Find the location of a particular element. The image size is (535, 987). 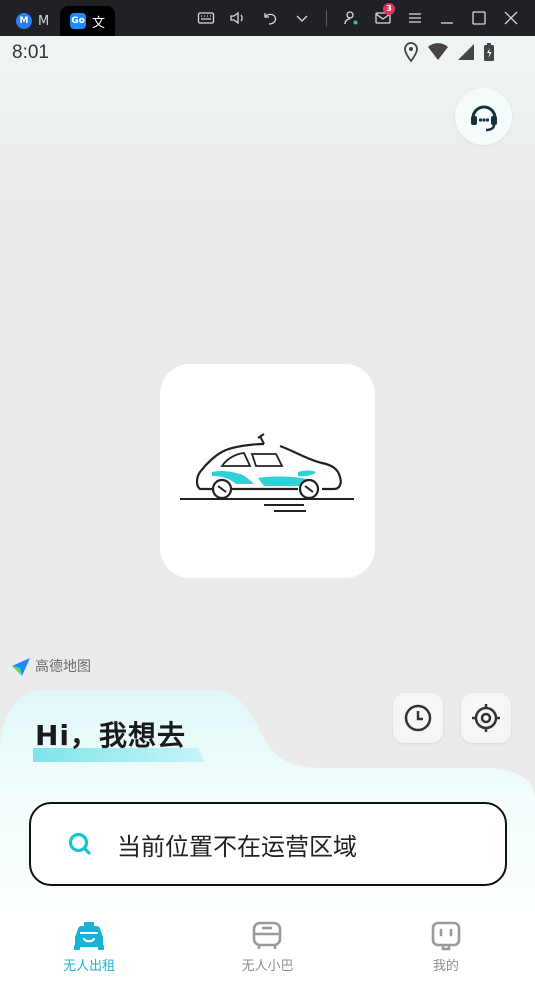

locate-me-button is located at coordinates (486, 718).